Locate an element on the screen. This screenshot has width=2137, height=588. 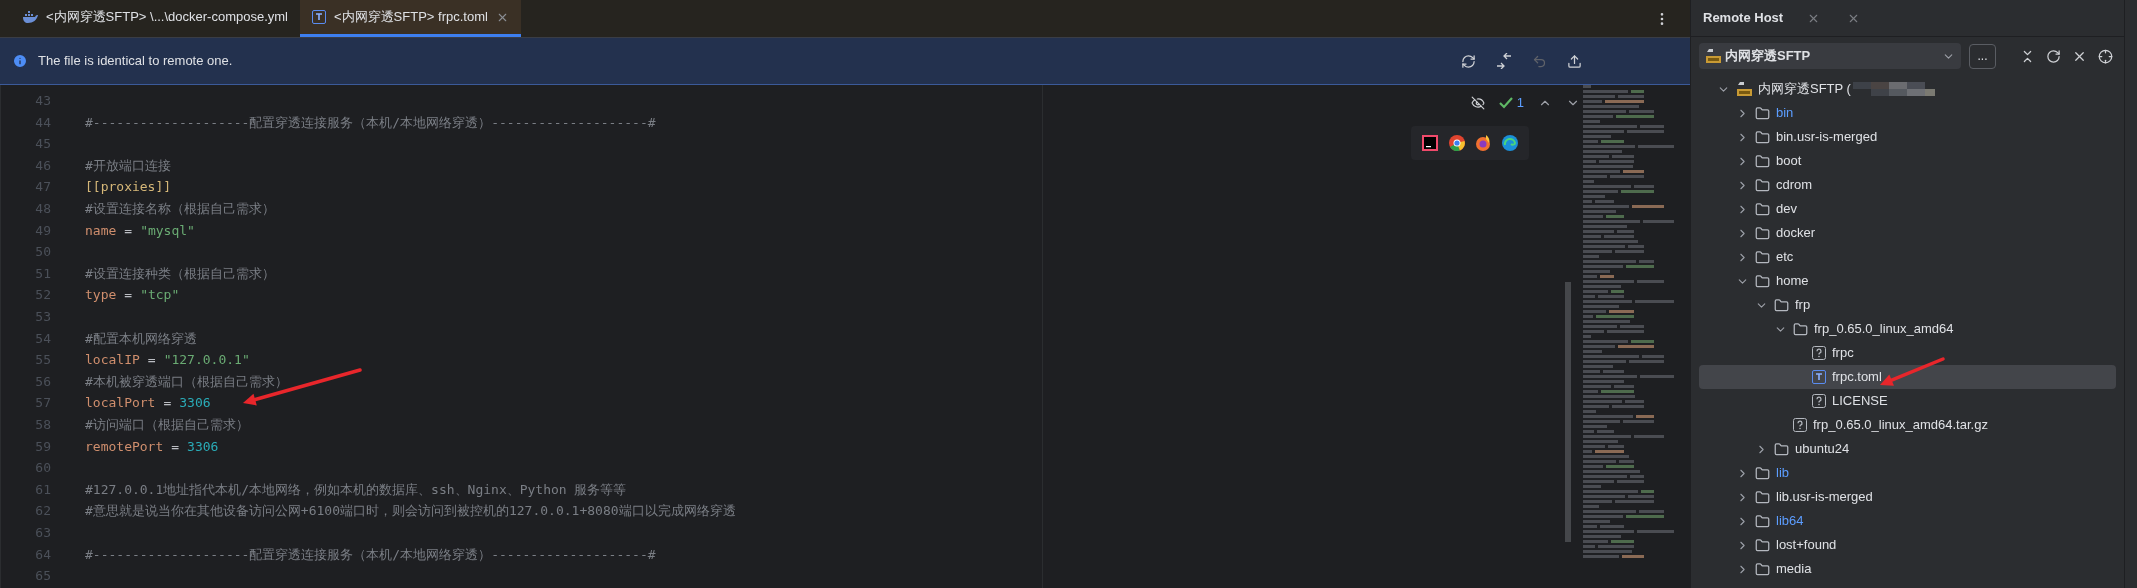
text-file-icon is located at coordinates (319, 17).